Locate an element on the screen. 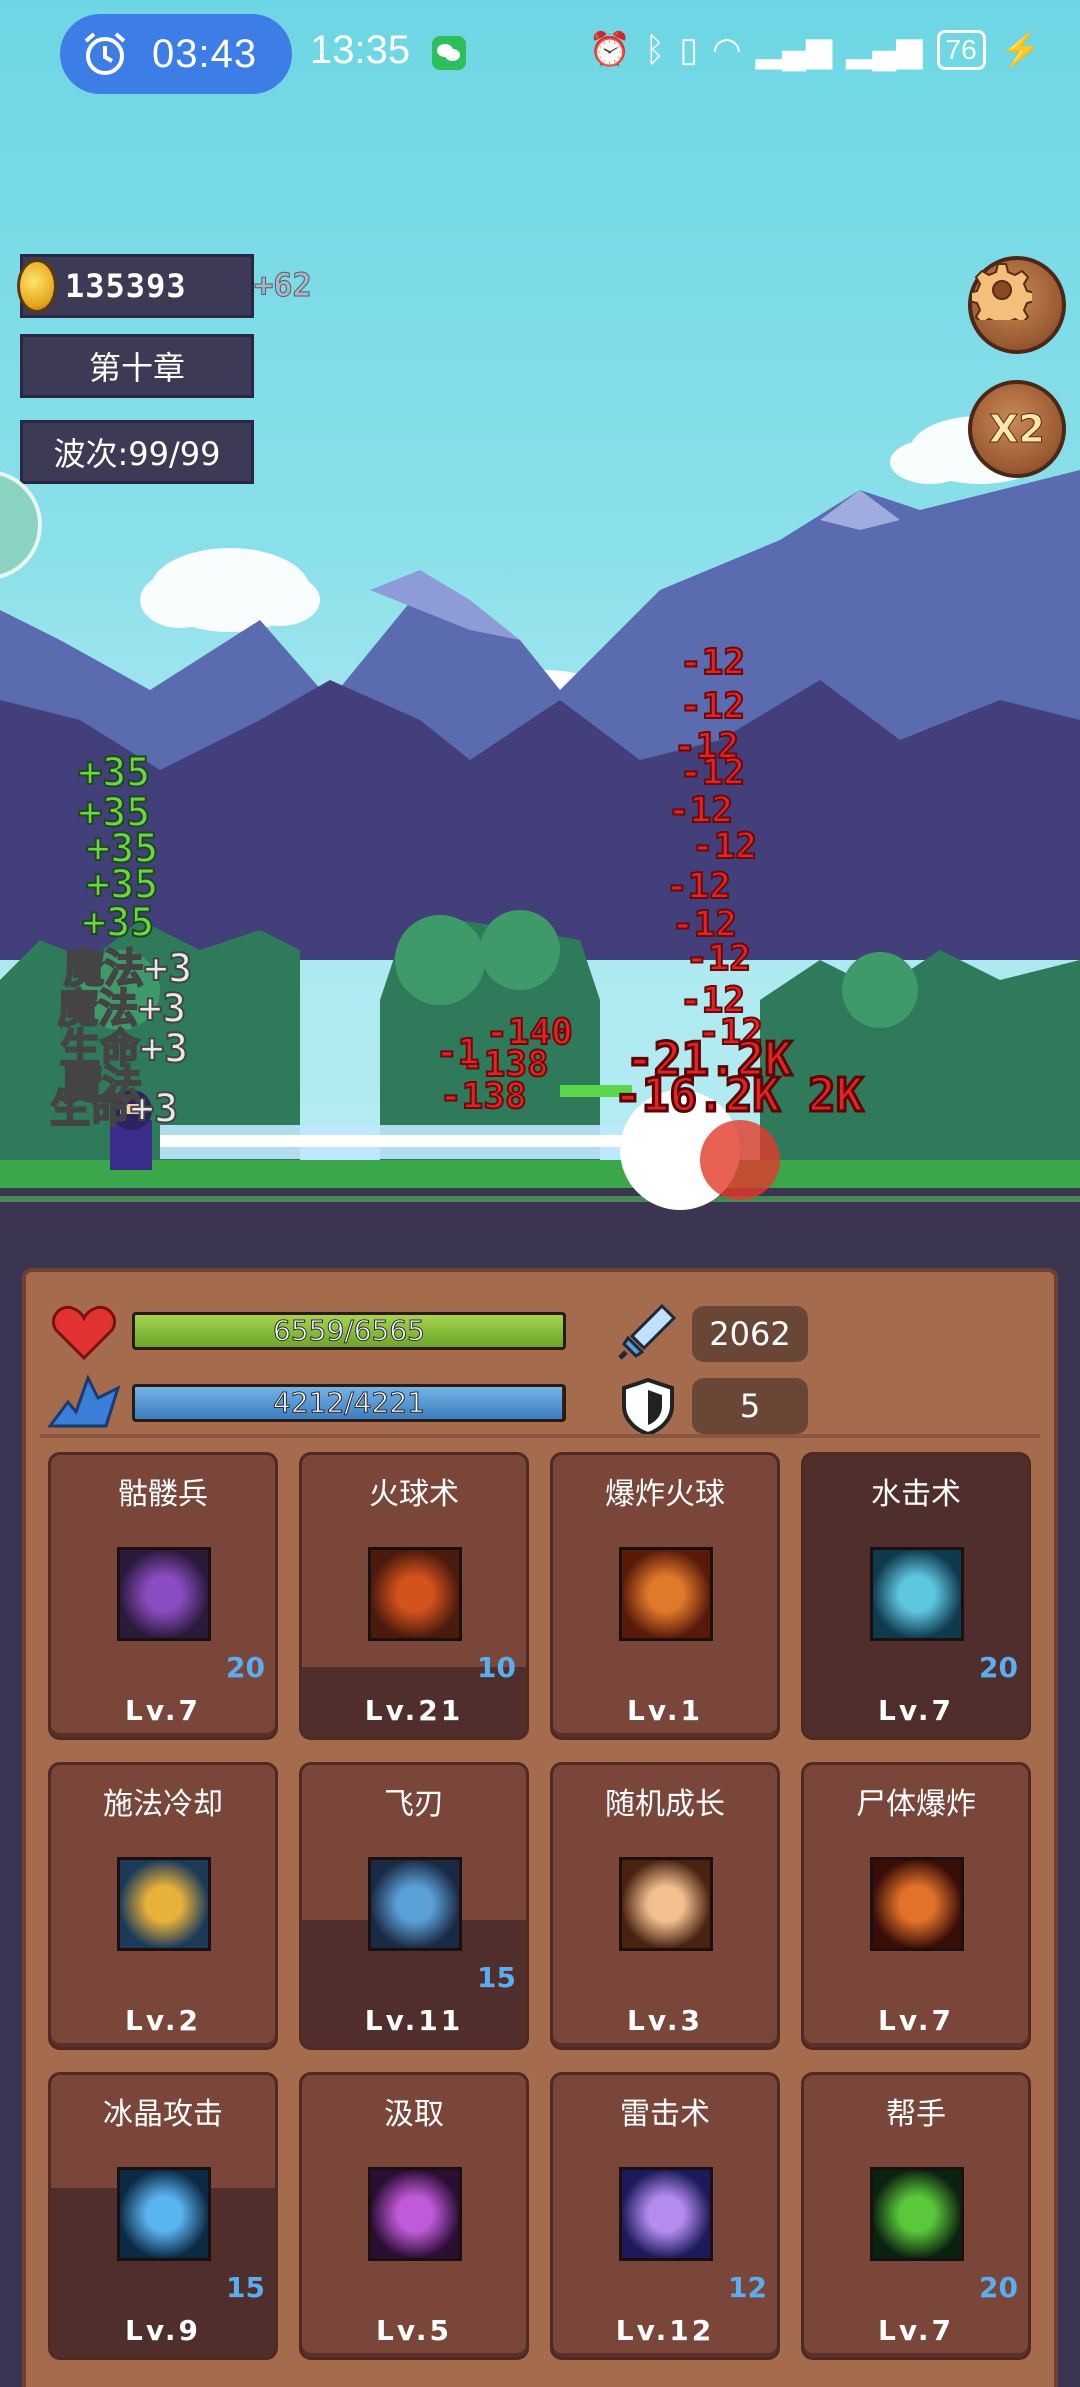 This screenshot has height=2387, width=1080. gold-counter: 135393 is located at coordinates (135, 286).